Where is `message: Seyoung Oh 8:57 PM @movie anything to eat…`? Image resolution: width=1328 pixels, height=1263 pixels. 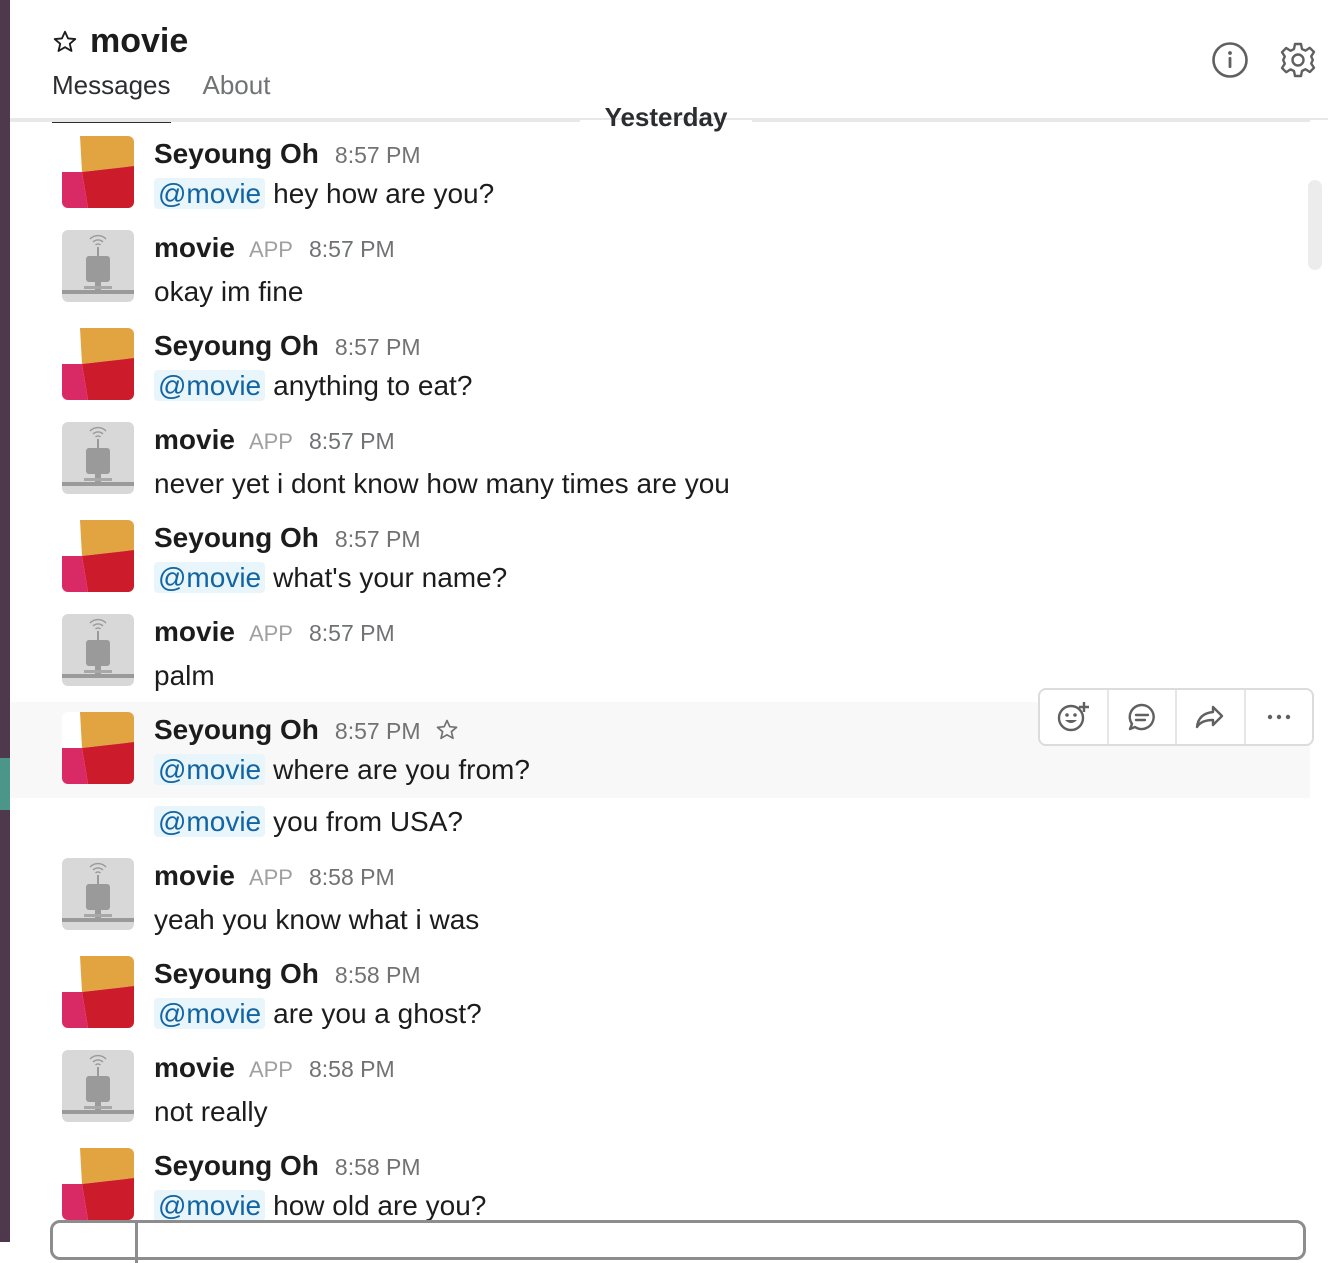
message: Seyoung Oh 8:57 PM @movie anything to eat… is located at coordinates (660, 370).